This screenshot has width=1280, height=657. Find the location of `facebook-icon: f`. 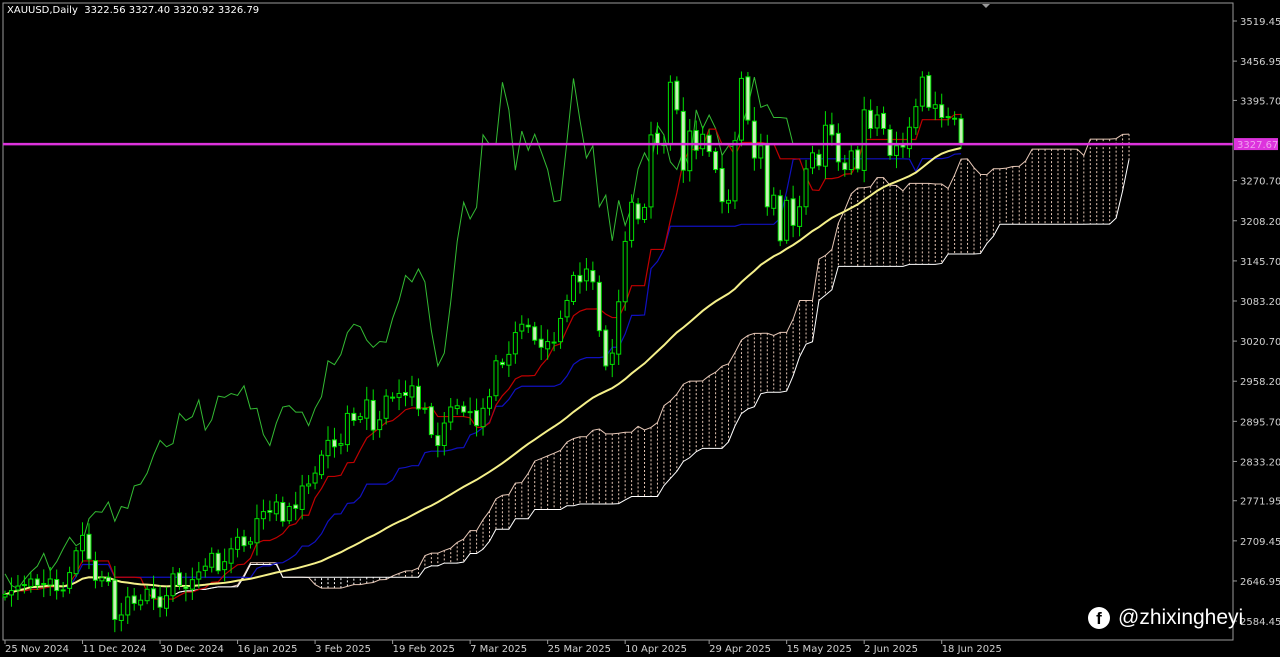

facebook-icon: f is located at coordinates (1099, 618).